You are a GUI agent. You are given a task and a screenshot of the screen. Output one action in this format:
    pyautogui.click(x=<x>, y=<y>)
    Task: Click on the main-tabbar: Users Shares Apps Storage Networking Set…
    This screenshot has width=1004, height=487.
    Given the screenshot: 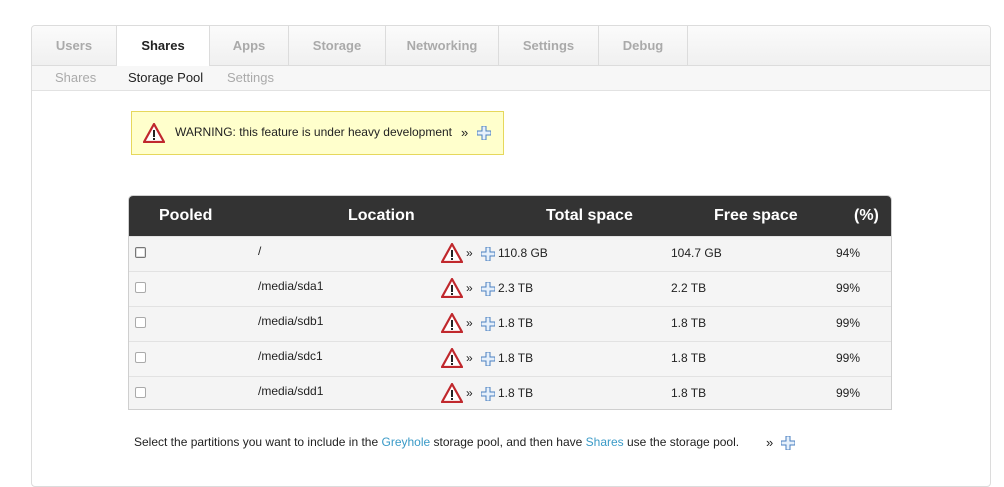 What is the action you would take?
    pyautogui.click(x=511, y=46)
    